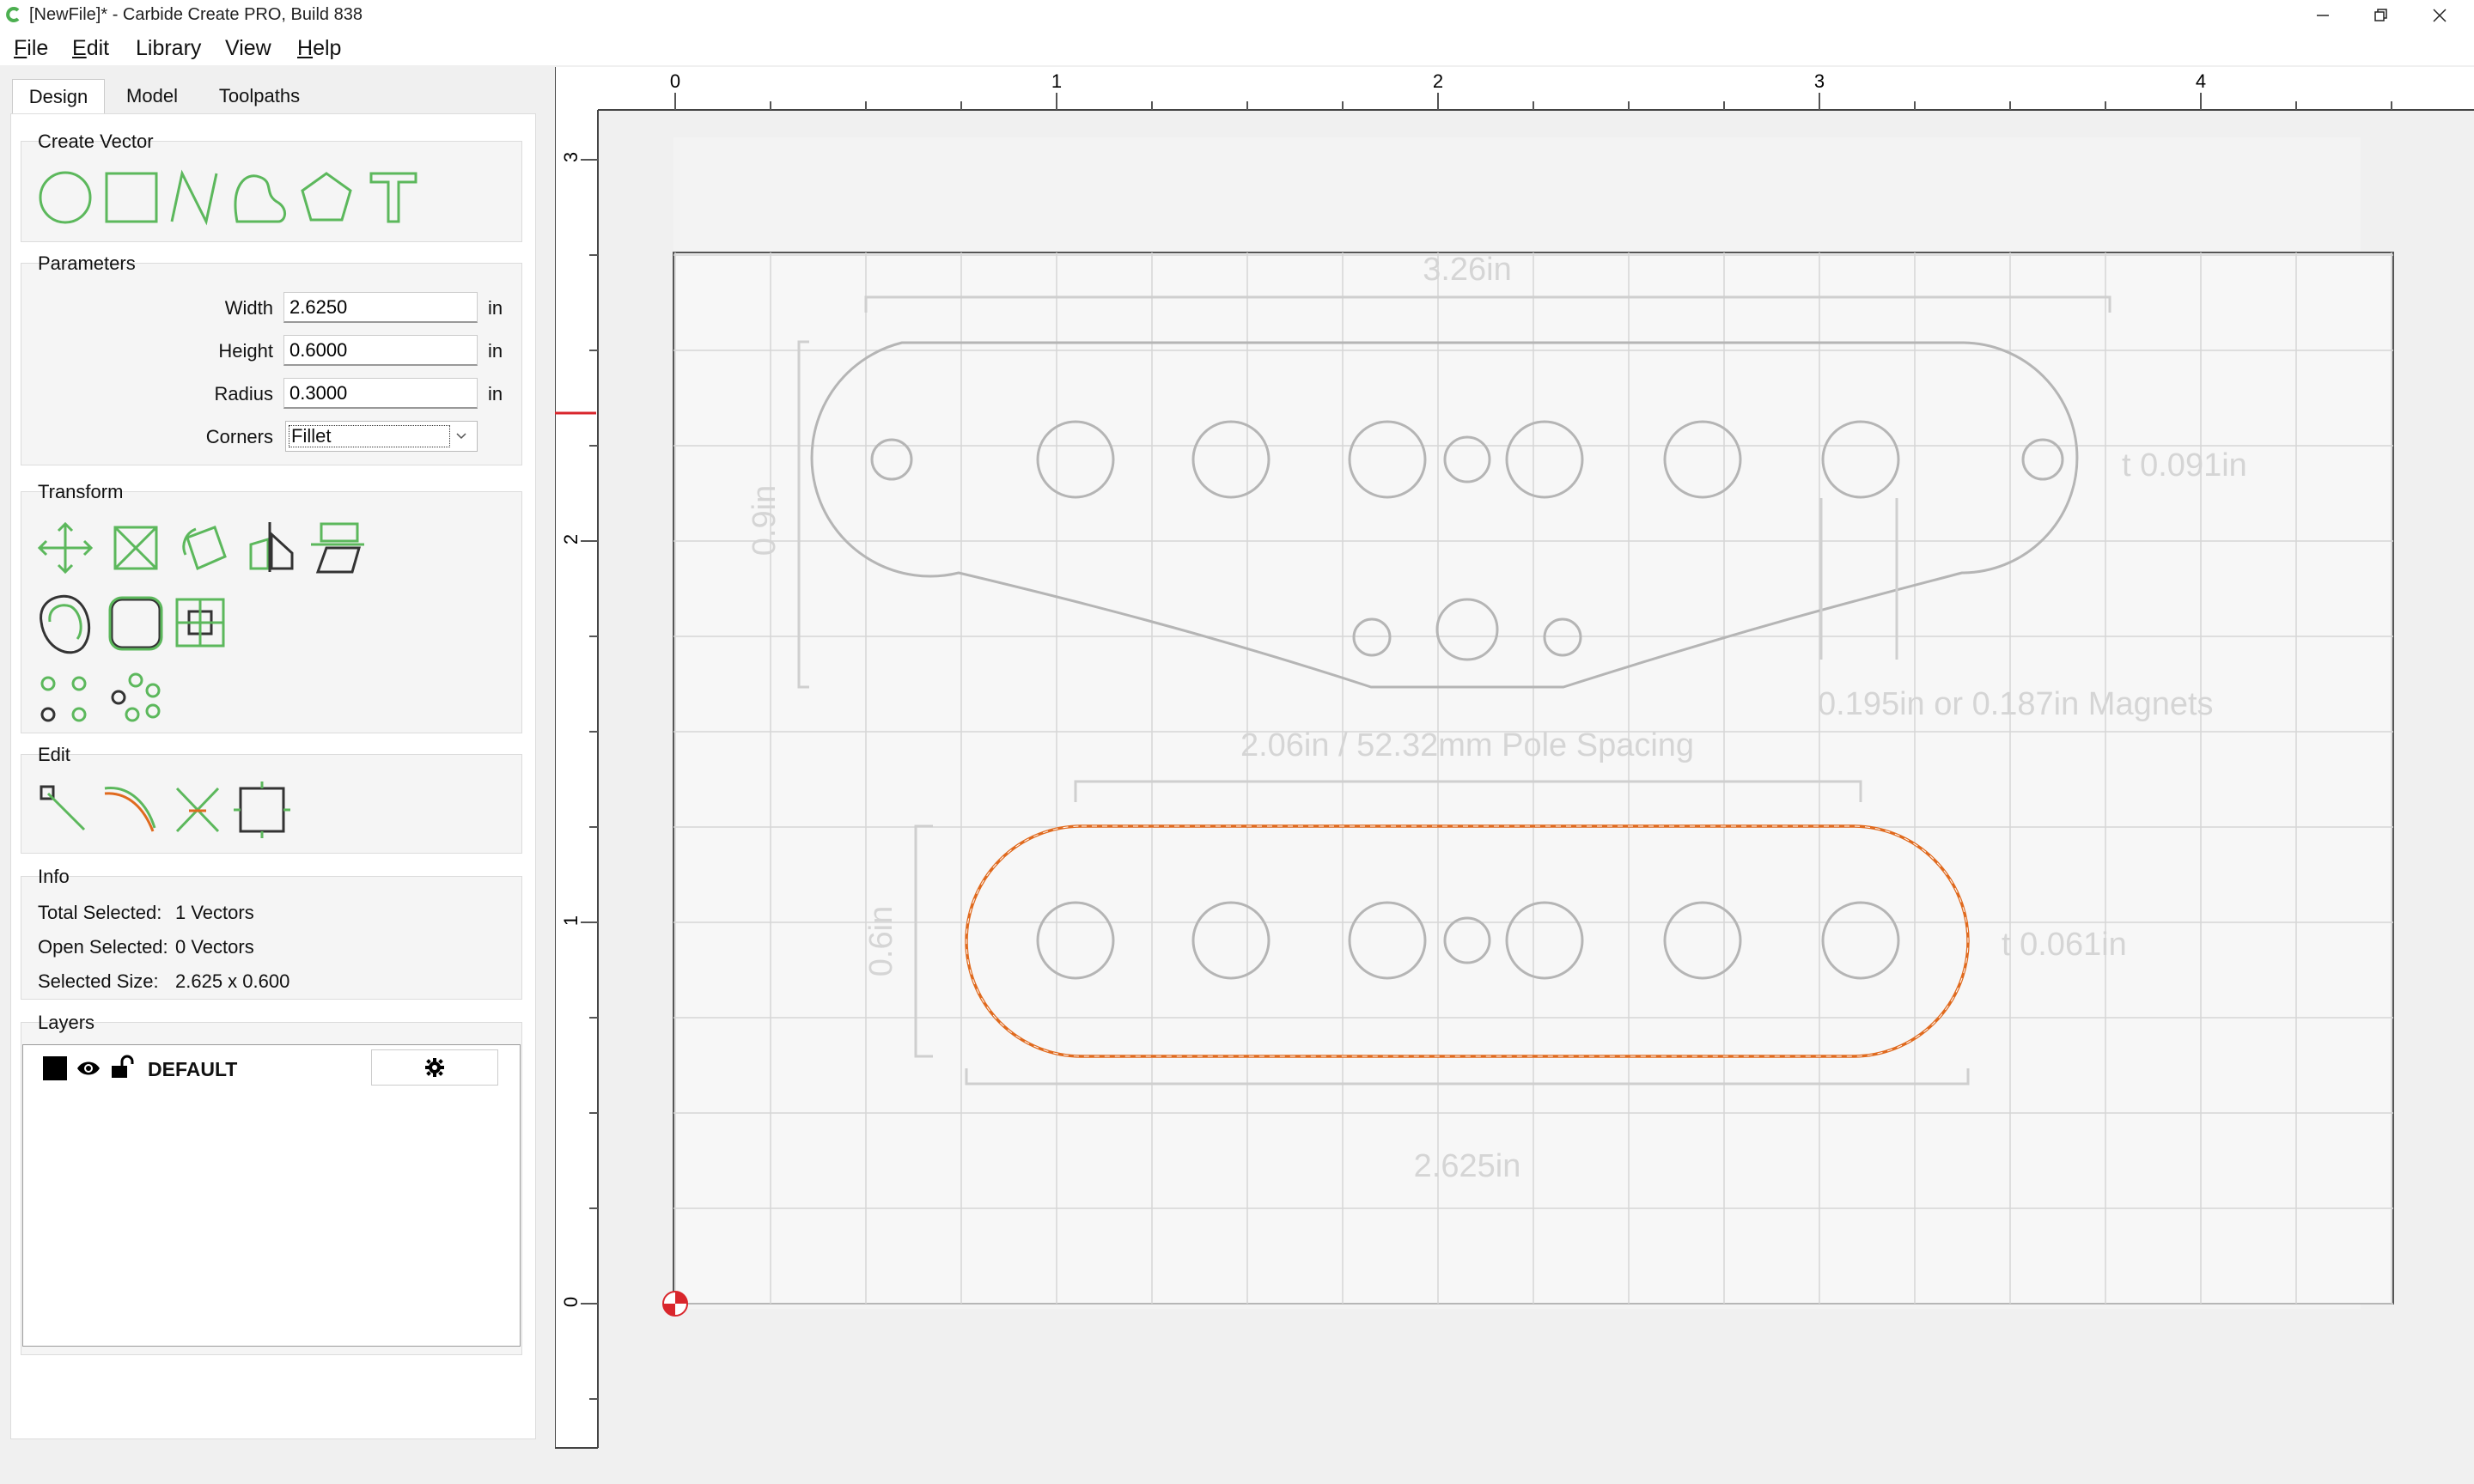  Describe the element at coordinates (1819, 81) in the screenshot. I see `ruler-x-label: 3` at that location.